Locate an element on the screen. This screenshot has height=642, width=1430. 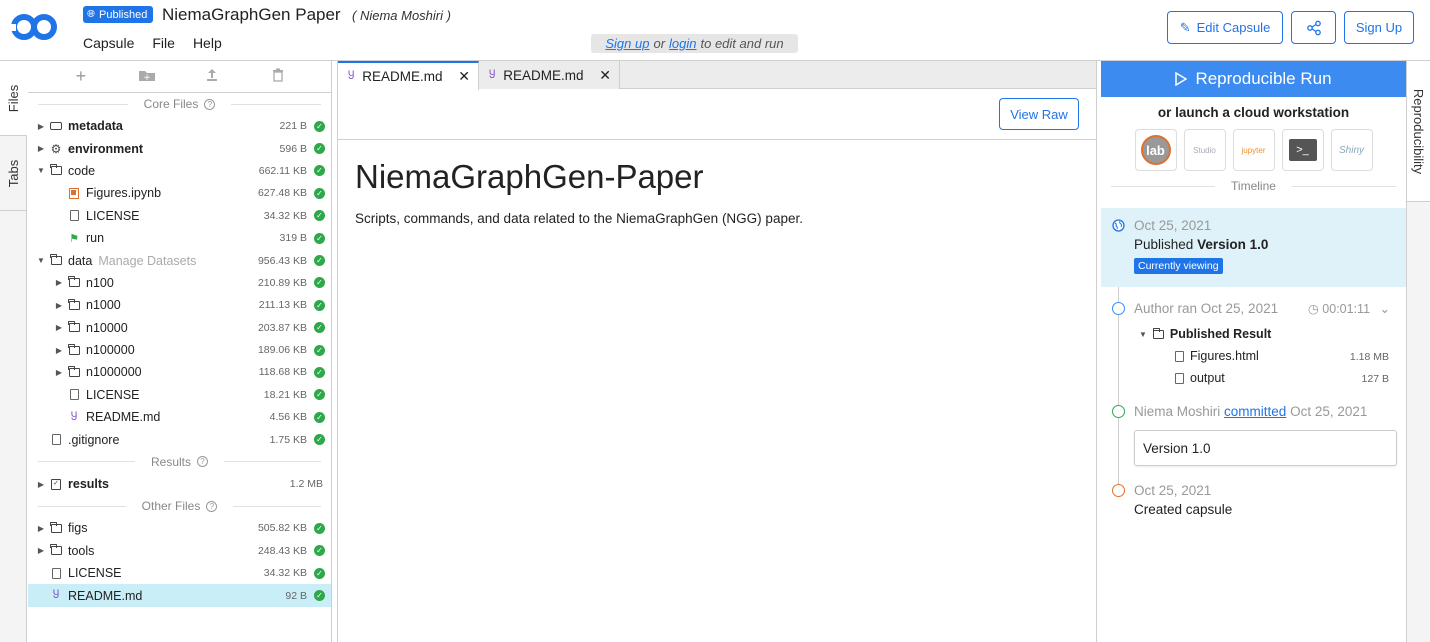
chevron-down-icon: ⌄ is located at coordinates (1384, 309).